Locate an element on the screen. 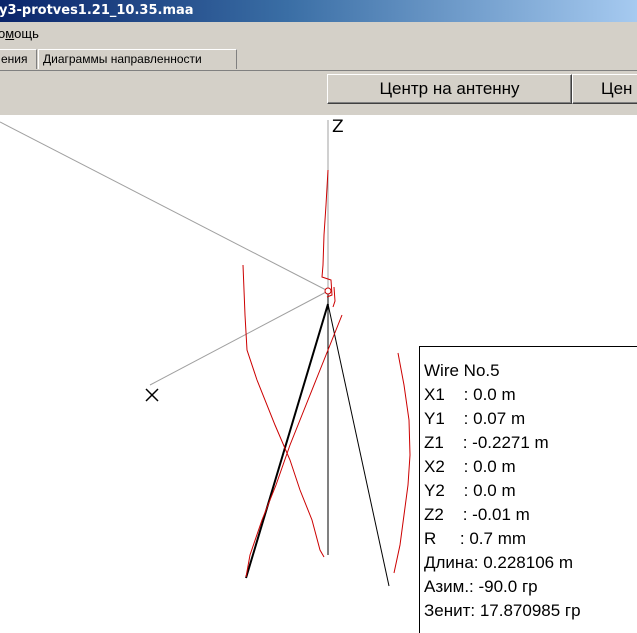  current-curve-top is located at coordinates (327, 233).